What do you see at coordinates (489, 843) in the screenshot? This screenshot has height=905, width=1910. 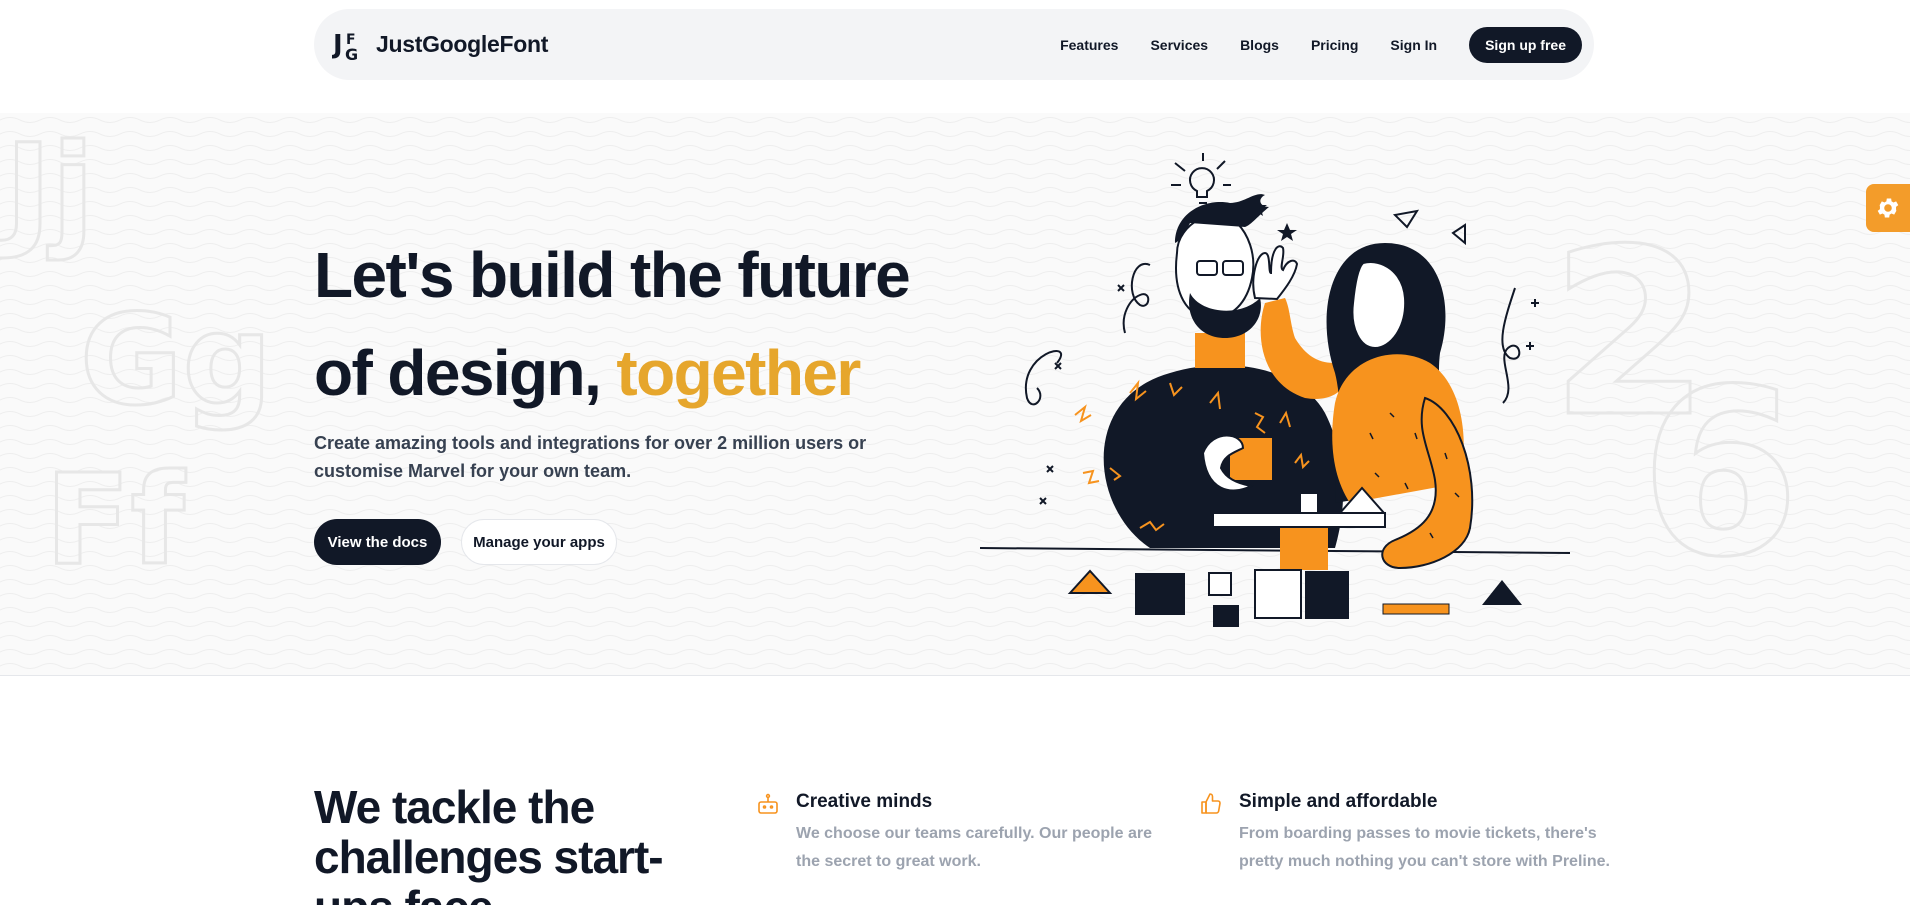 I see `section-title: We tackle the challenges start-ups face` at bounding box center [489, 843].